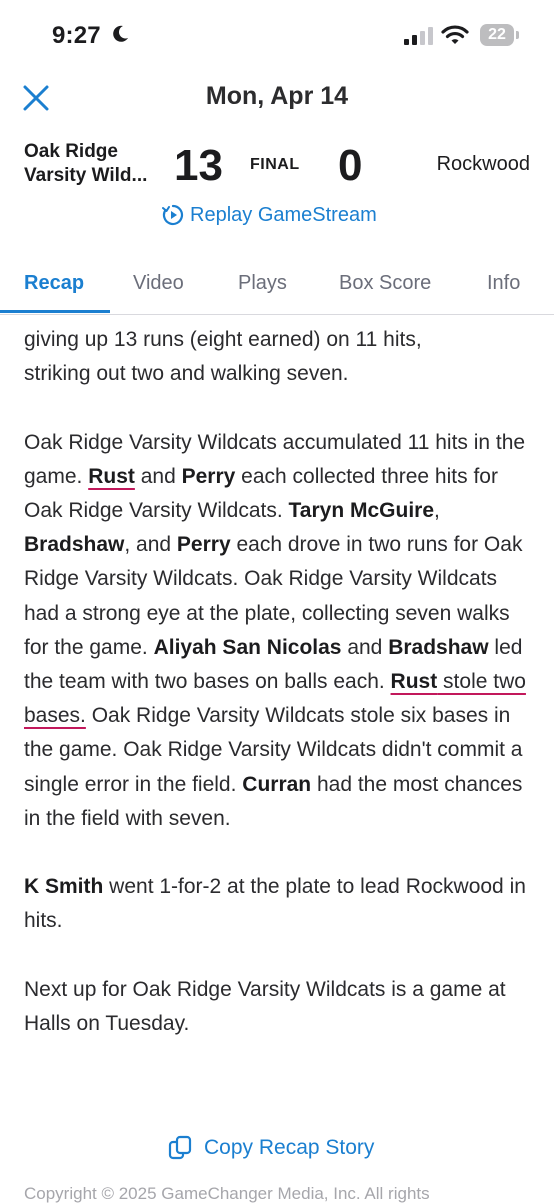 The height and width of the screenshot is (1204, 554). Describe the element at coordinates (283, 214) in the screenshot. I see `replay-label: Replay GameStream` at that location.